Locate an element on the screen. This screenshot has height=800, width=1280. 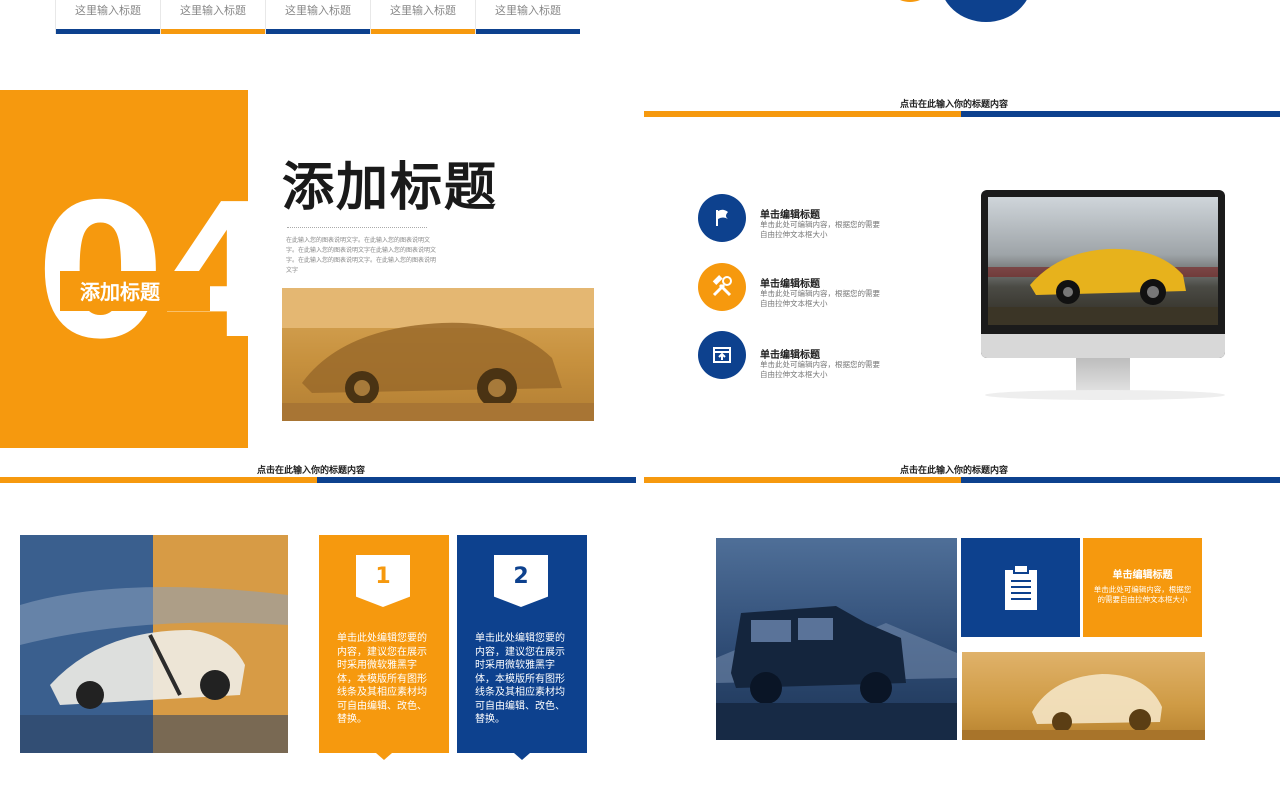
slide-title-mid-right: 点击在此输入你的标题内容 is located at coordinates (954, 471).